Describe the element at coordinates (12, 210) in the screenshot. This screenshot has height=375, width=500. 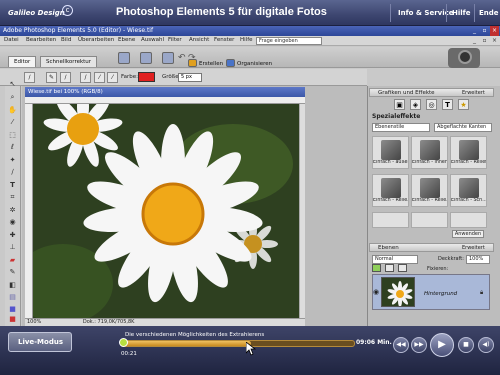
I see `cookie-cutter-icon: ✲` at that location.